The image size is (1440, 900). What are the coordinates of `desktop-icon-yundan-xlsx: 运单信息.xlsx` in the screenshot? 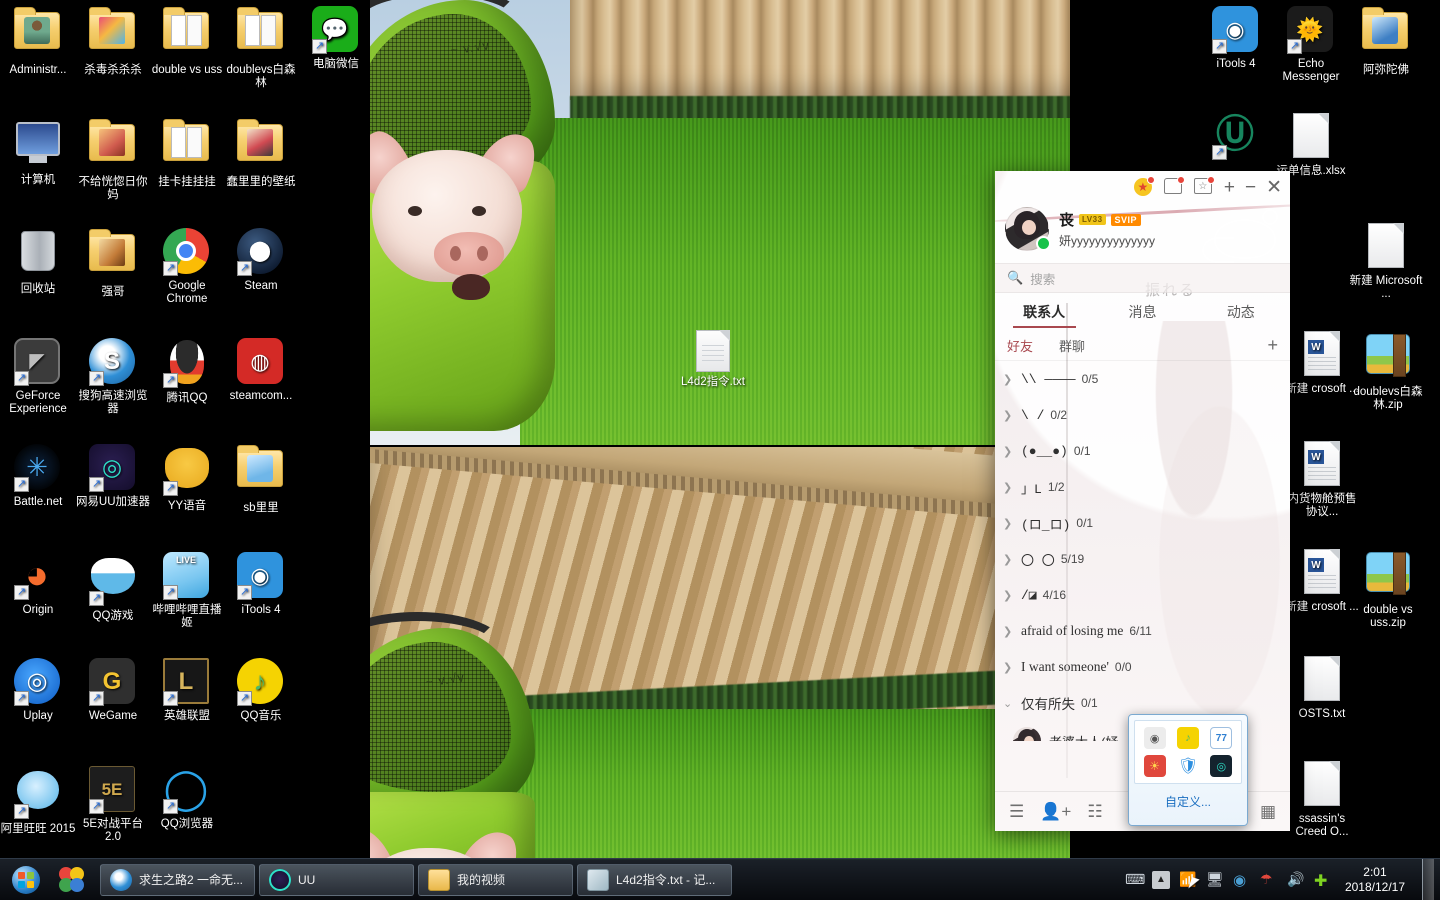 It's located at (1311, 145).